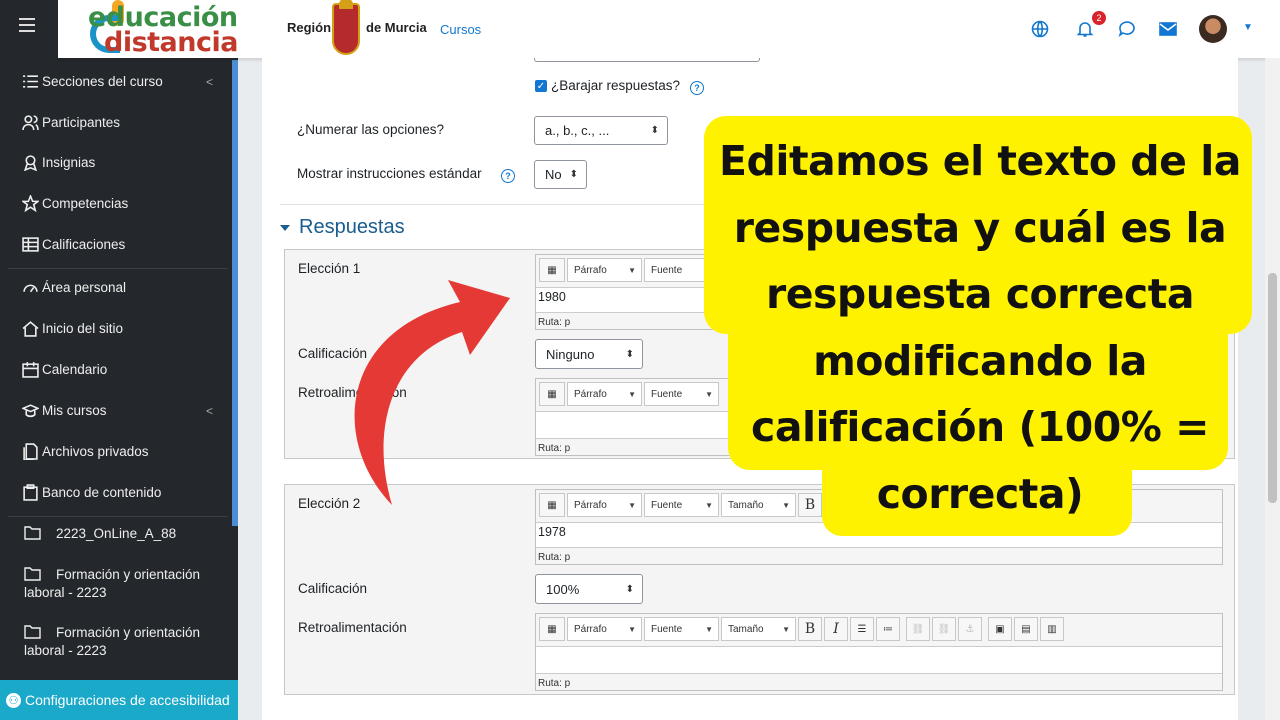  I want to click on section-header-respuestas: Respuestas, so click(342, 227).